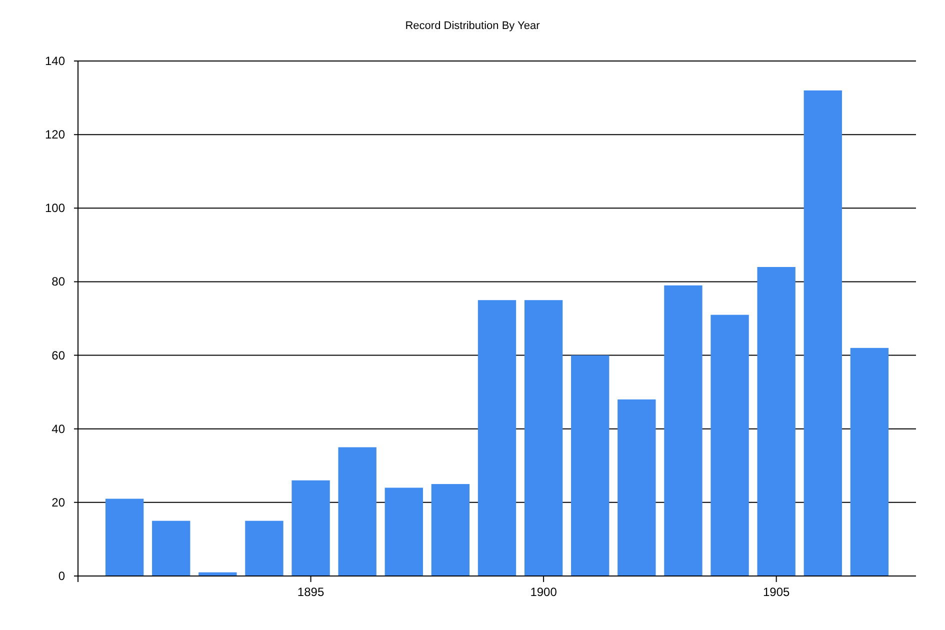  I want to click on axis-label: 20, so click(58, 502).